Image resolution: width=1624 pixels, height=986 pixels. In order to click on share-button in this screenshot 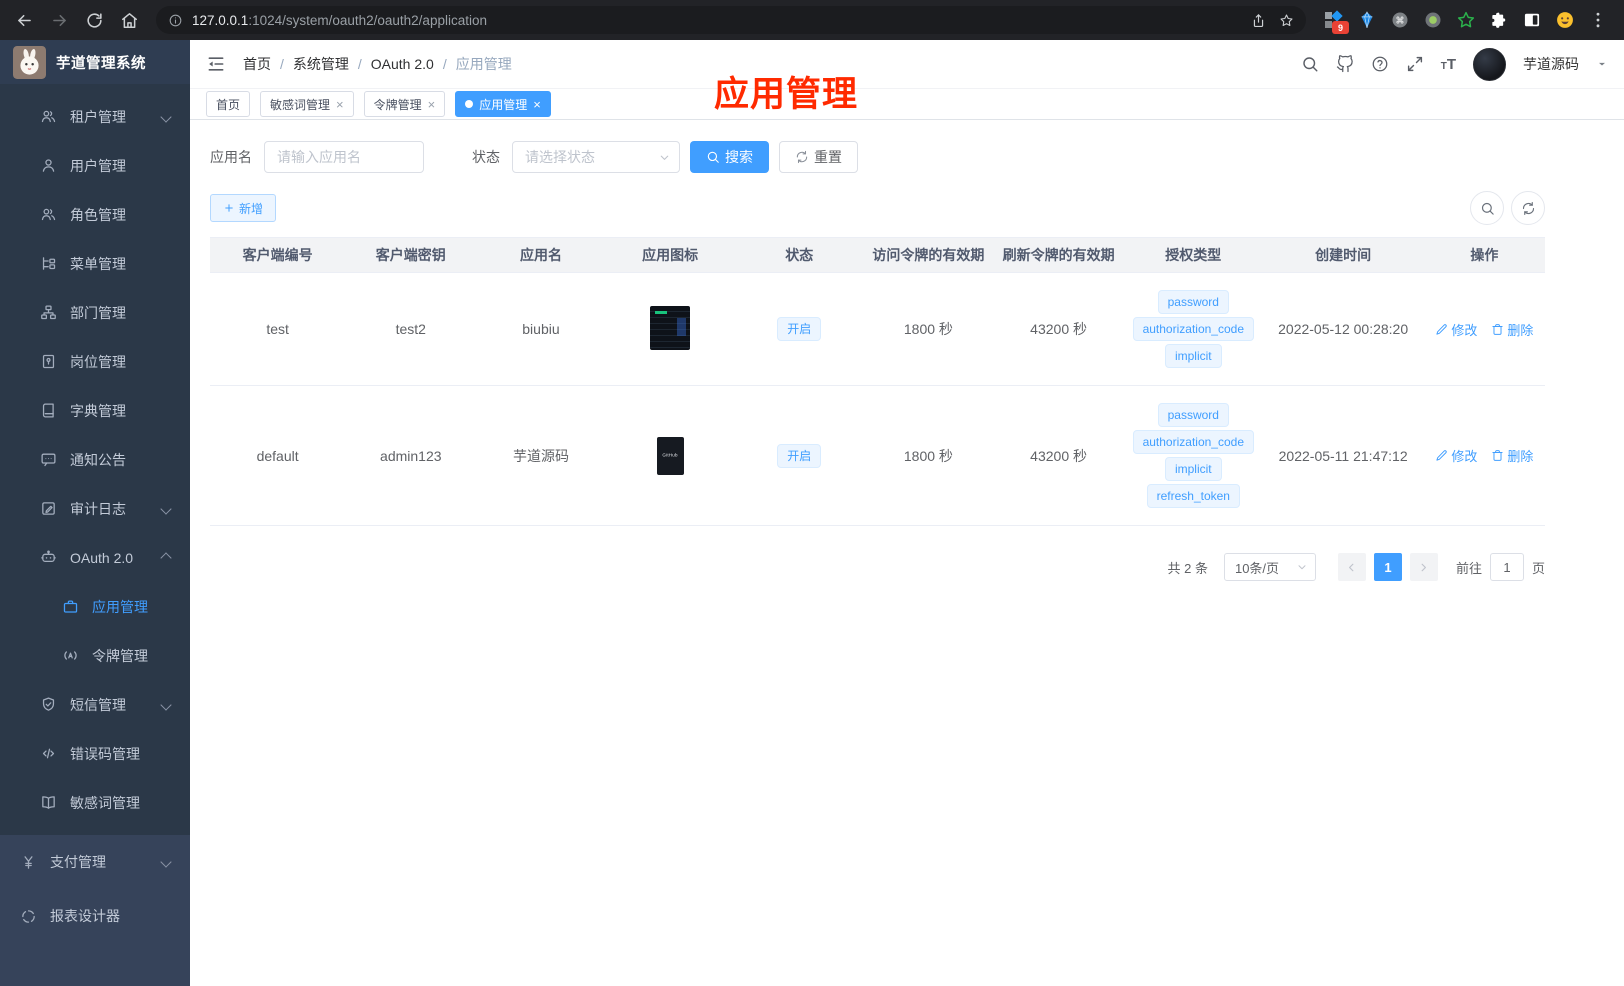, I will do `click(1258, 20)`.